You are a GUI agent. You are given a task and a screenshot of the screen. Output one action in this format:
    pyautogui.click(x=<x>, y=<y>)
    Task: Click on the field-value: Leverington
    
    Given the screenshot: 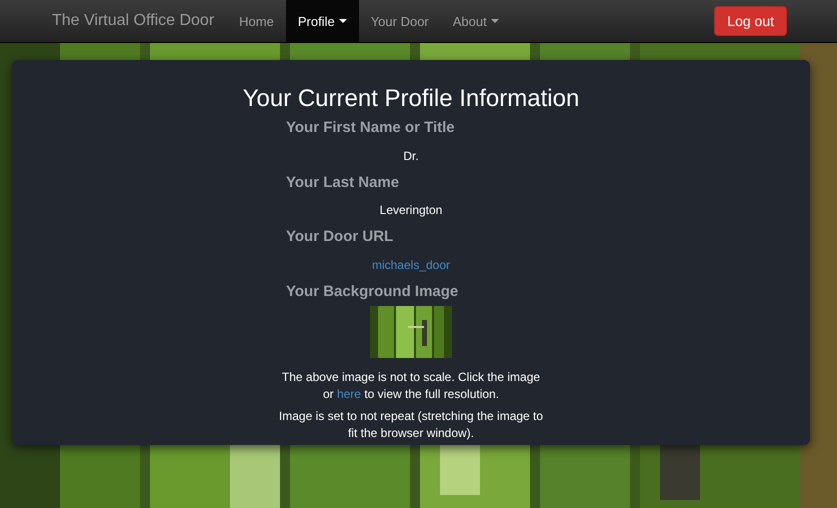 What is the action you would take?
    pyautogui.click(x=411, y=210)
    